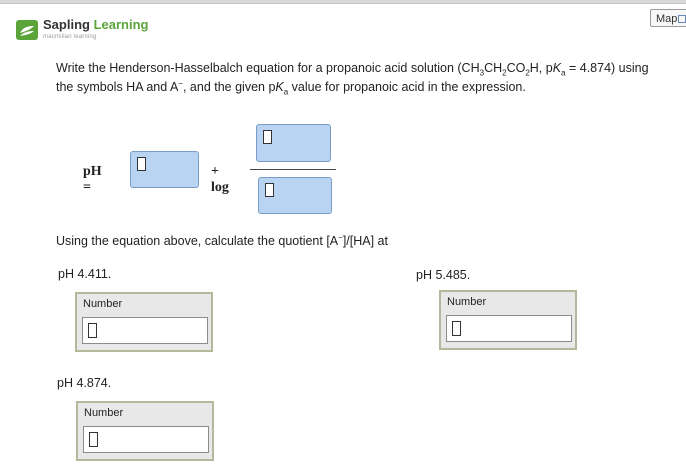 The height and width of the screenshot is (476, 686). What do you see at coordinates (85, 274) in the screenshot?
I see `ph-label-1: pH 4.411.` at bounding box center [85, 274].